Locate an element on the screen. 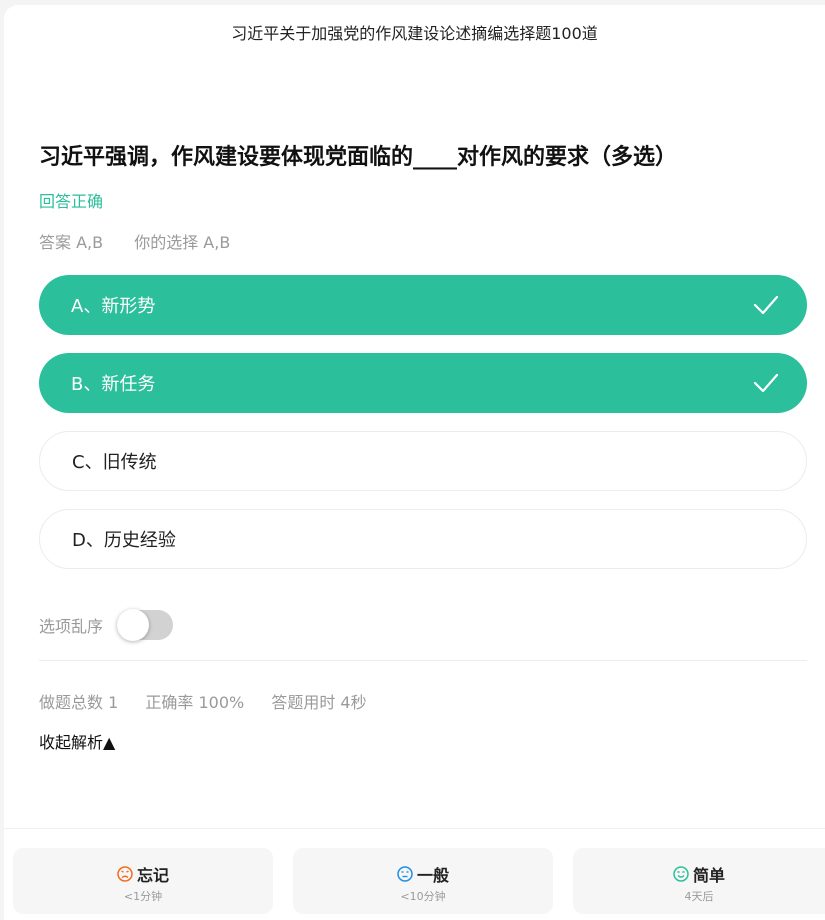 The width and height of the screenshot is (825, 920). option-a: A、新形势 is located at coordinates (423, 305).